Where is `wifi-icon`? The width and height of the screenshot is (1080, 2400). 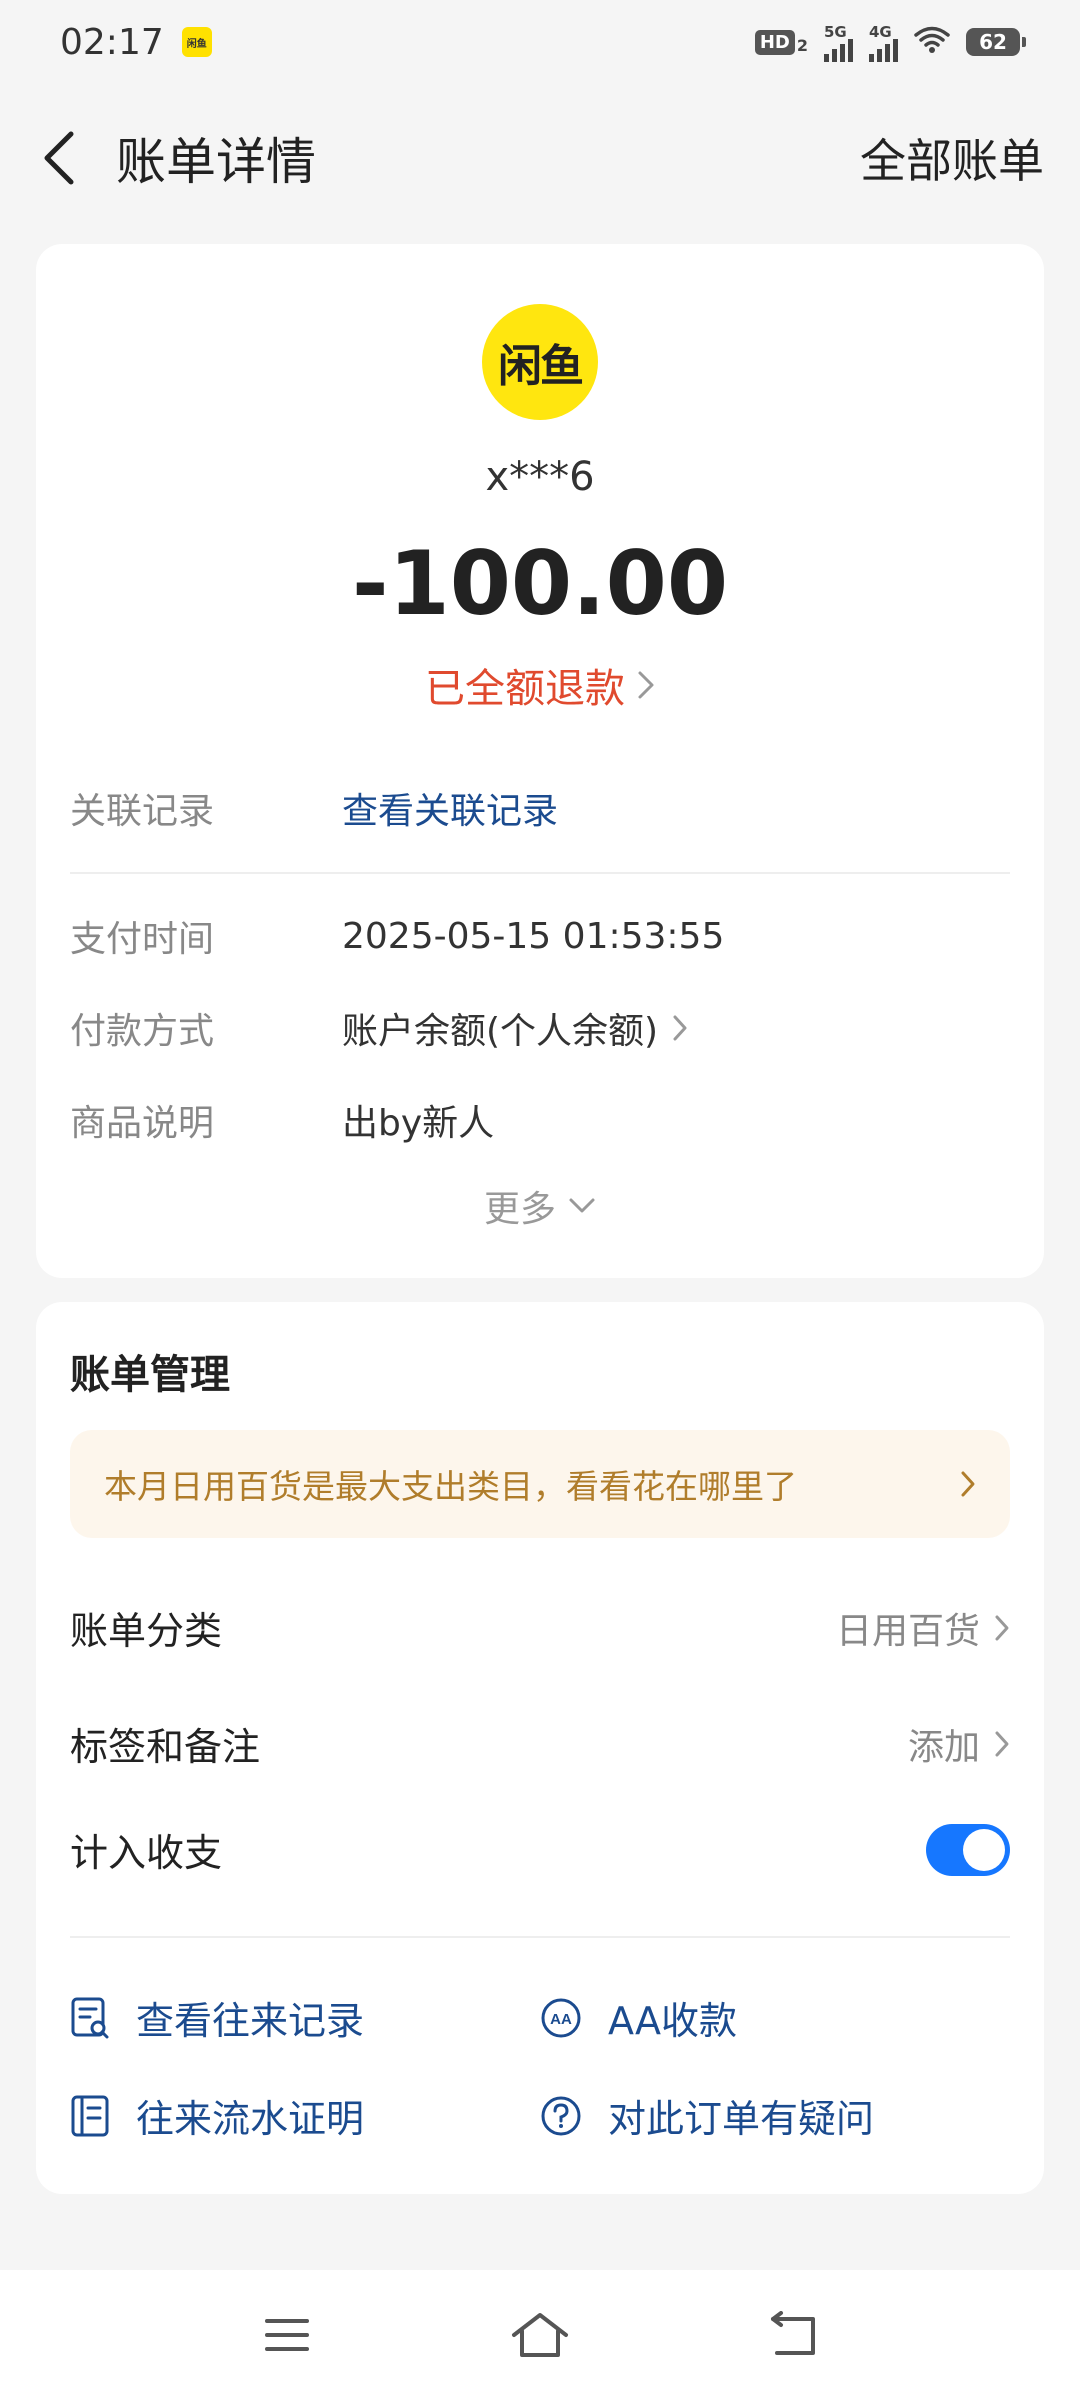 wifi-icon is located at coordinates (932, 42).